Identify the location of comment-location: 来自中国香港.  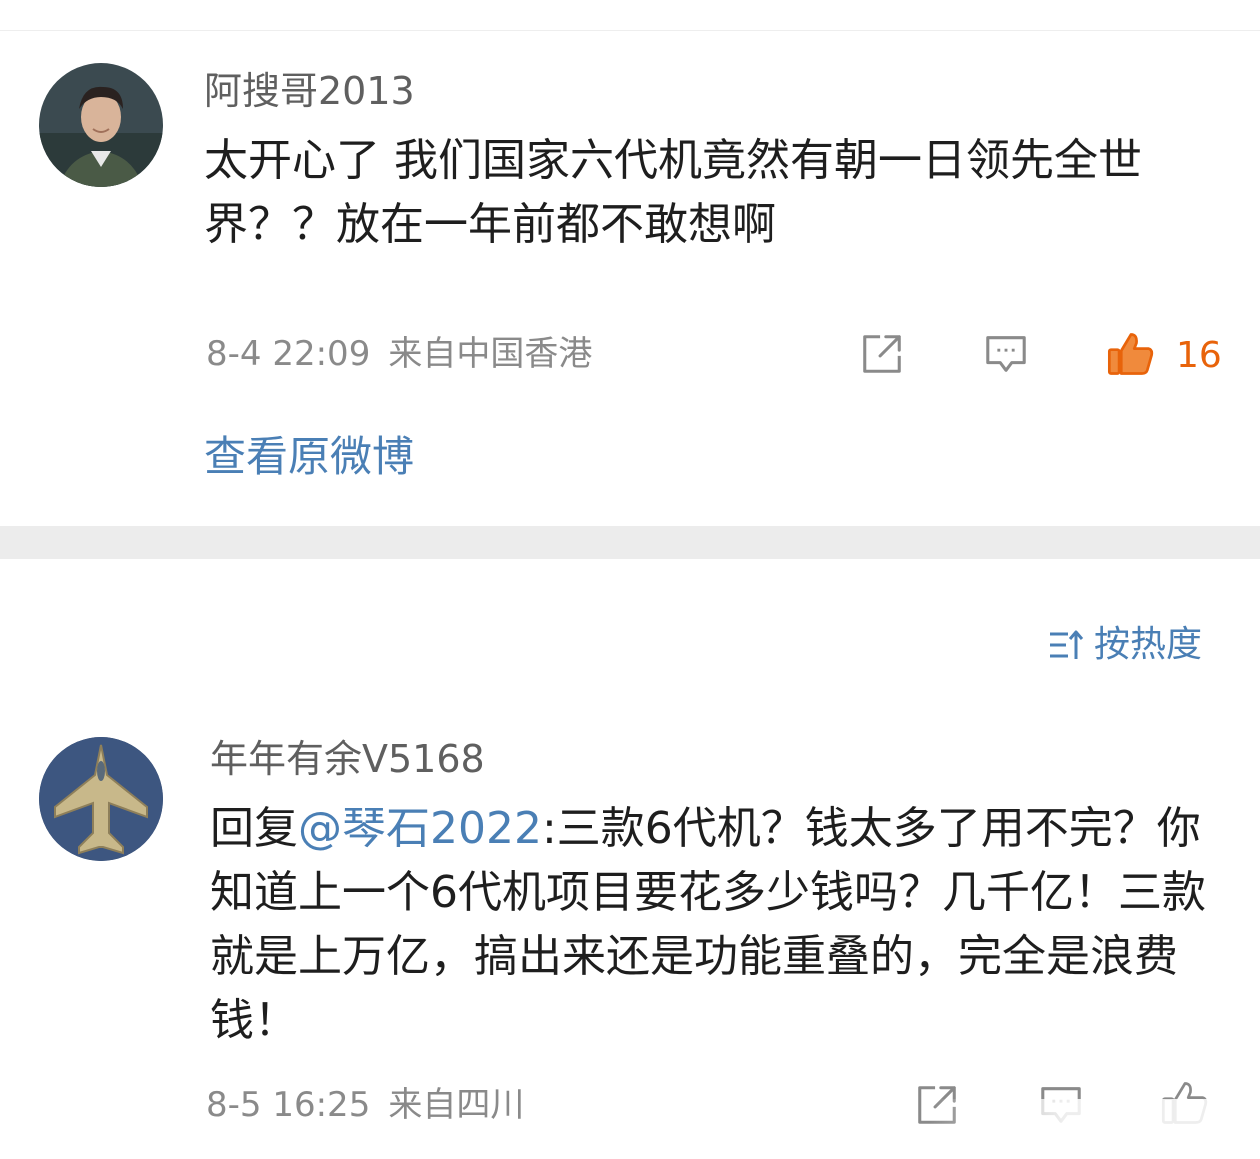
(490, 354).